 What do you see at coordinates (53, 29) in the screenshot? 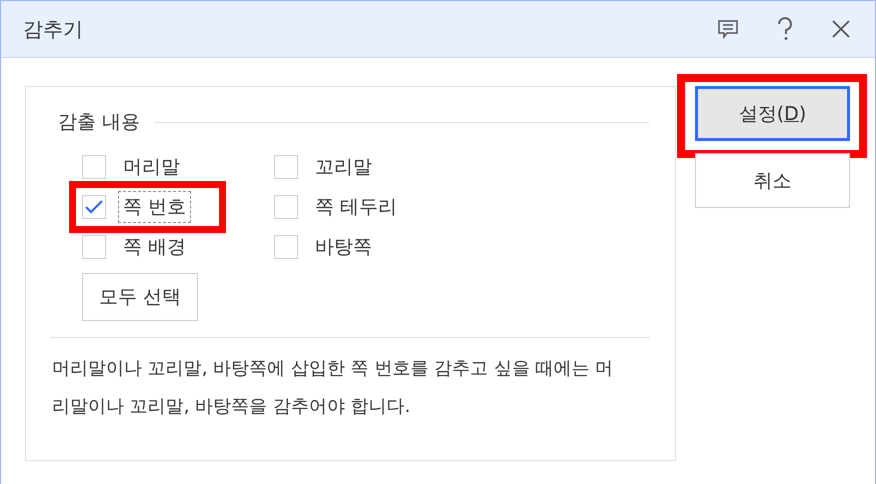
I see `window-title: 감추기` at bounding box center [53, 29].